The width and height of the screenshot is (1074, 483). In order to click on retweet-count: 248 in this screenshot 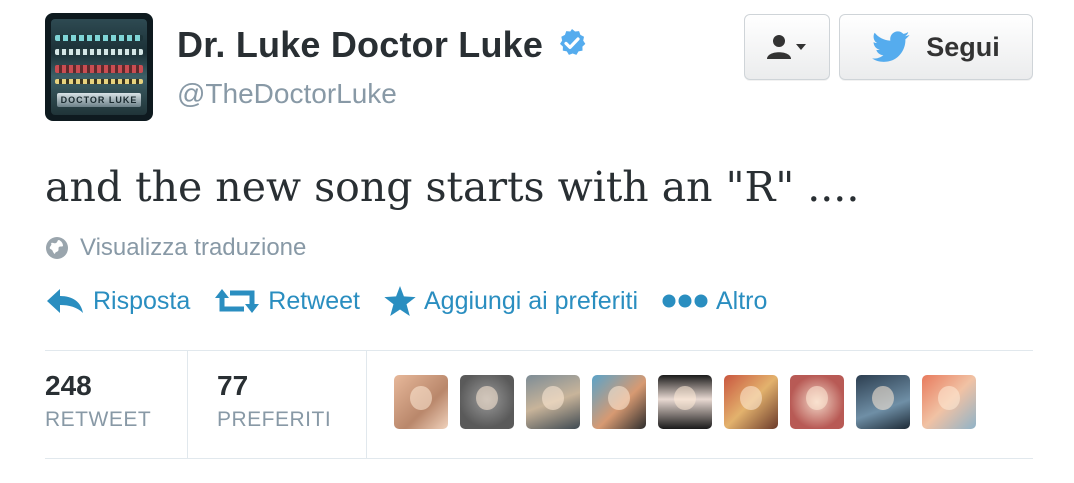, I will do `click(68, 385)`.